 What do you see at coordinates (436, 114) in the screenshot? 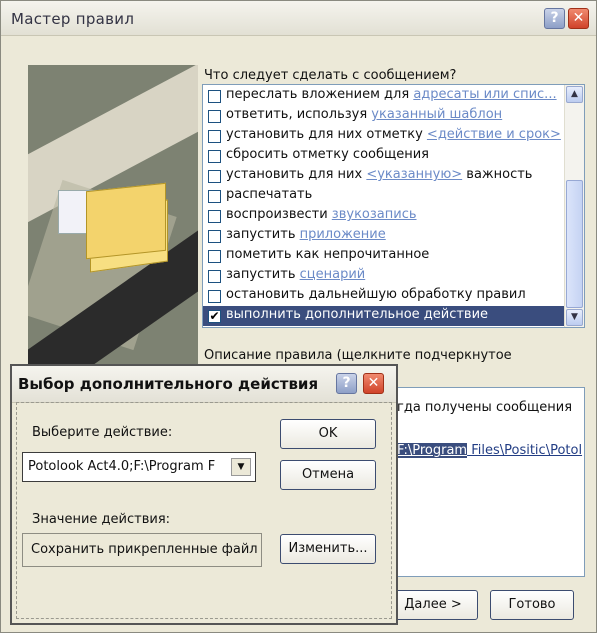
I see `action-item-link: указанный шаблон` at bounding box center [436, 114].